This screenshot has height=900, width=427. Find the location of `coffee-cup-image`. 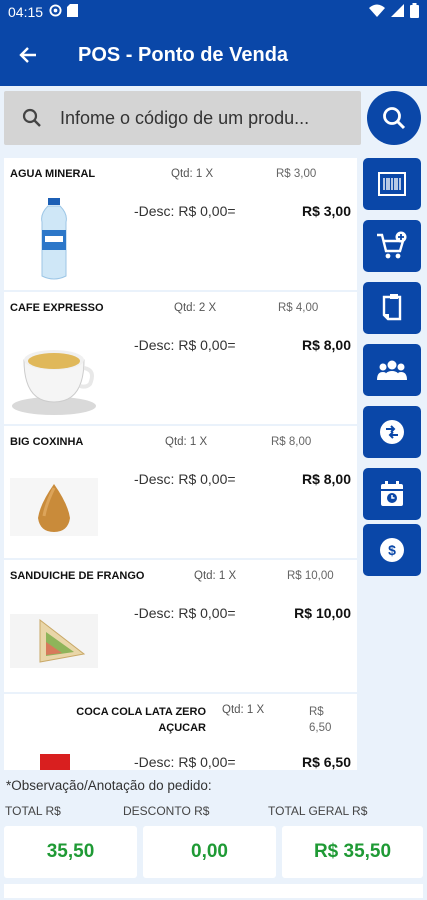

coffee-cup-image is located at coordinates (54, 373).